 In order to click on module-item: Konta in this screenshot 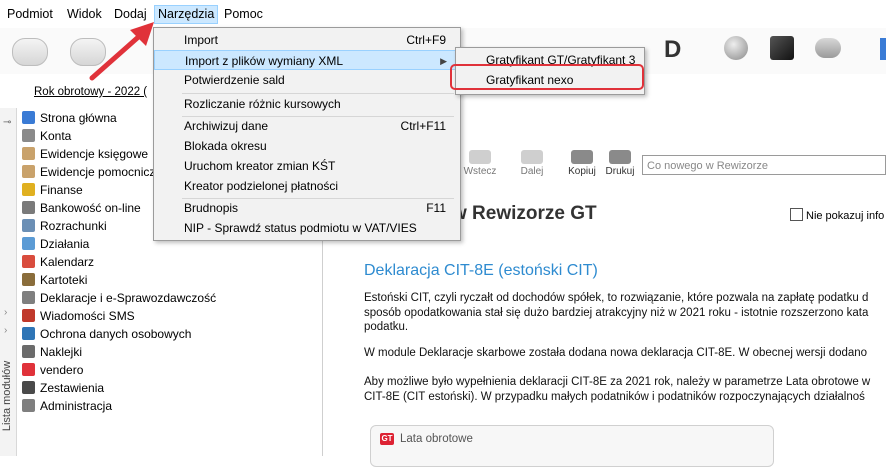, I will do `click(46, 136)`.